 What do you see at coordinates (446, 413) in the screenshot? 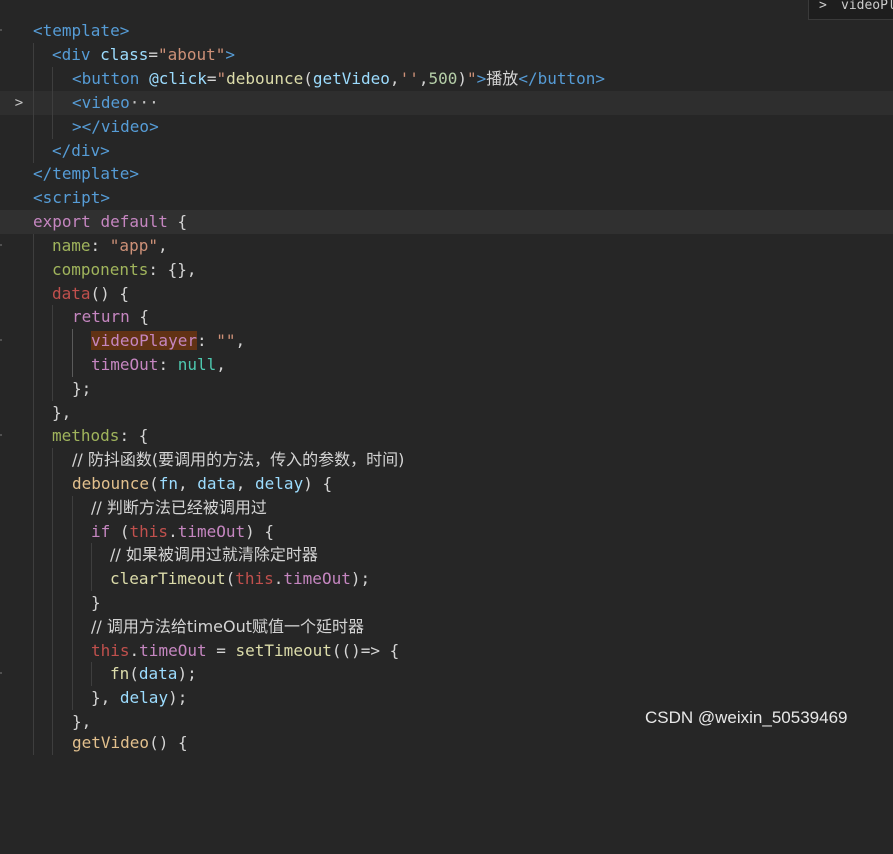
I see `code-line: },` at bounding box center [446, 413].